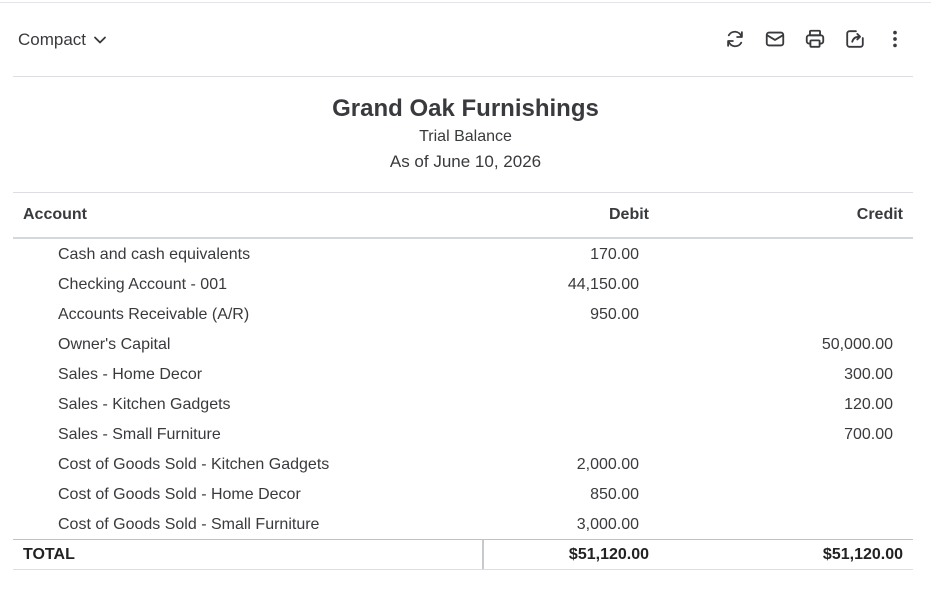 This screenshot has width=931, height=597. I want to click on view-mode-label: Compact, so click(52, 39).